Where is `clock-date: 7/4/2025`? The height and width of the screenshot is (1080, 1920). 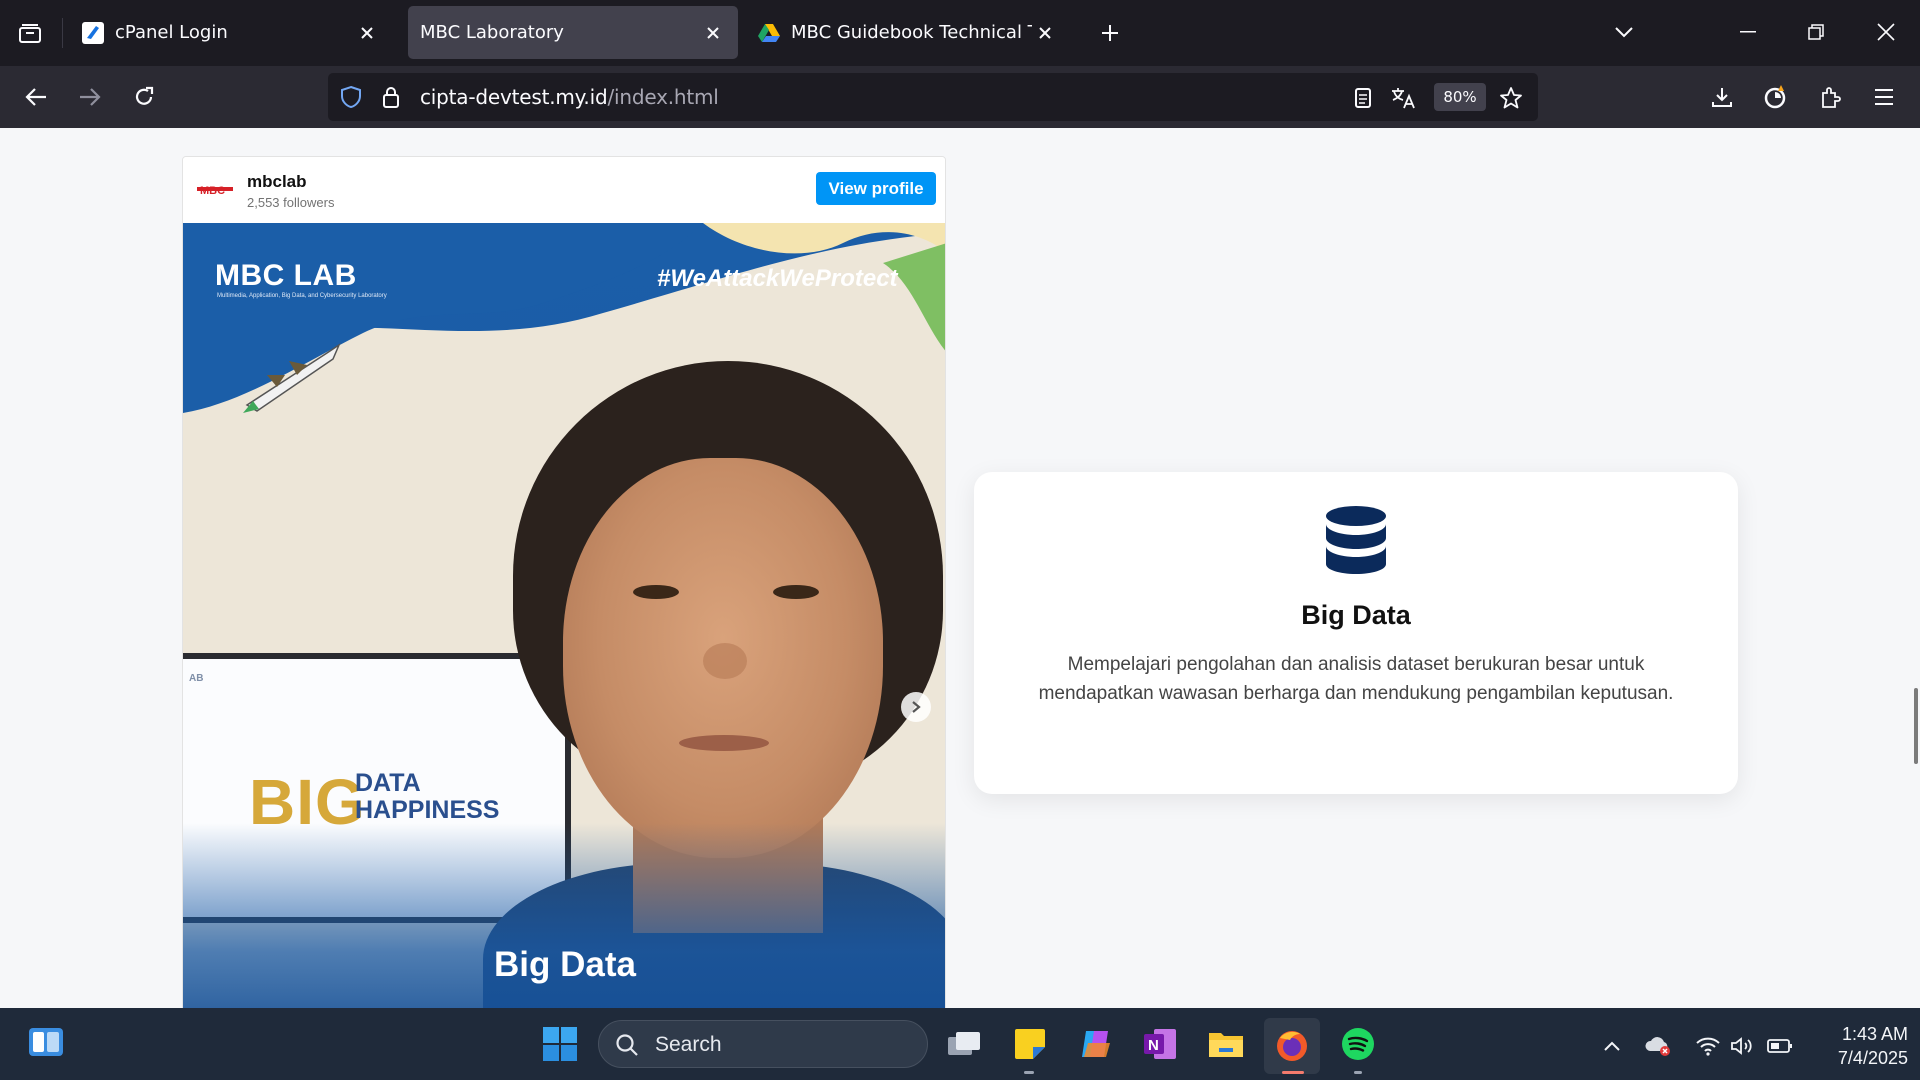
clock-date: 7/4/2025 is located at coordinates (1872, 1058).